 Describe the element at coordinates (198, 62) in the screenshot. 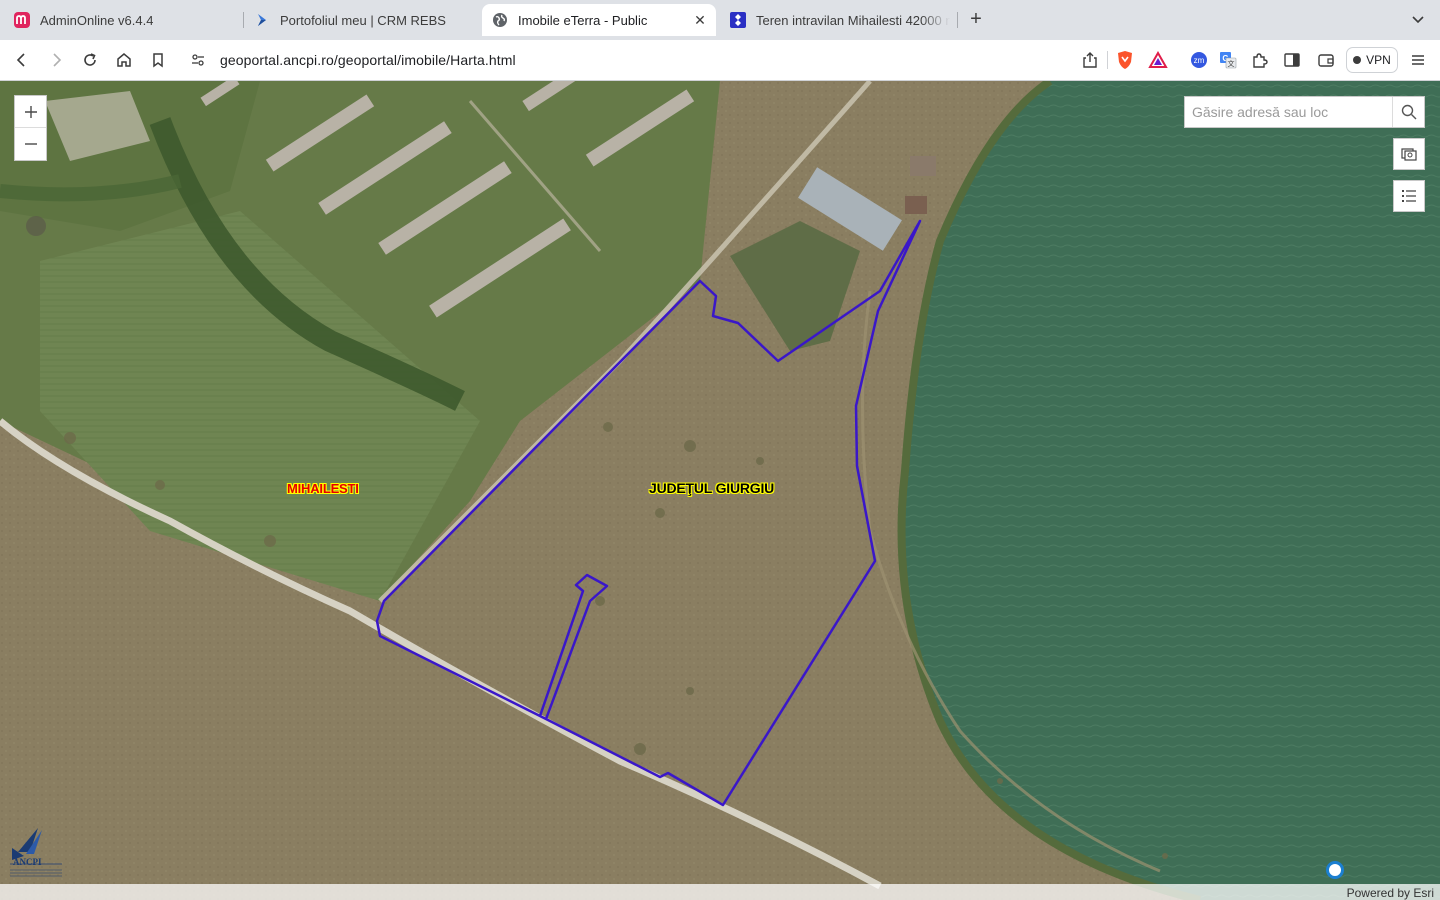

I see `site-settings-icon` at that location.